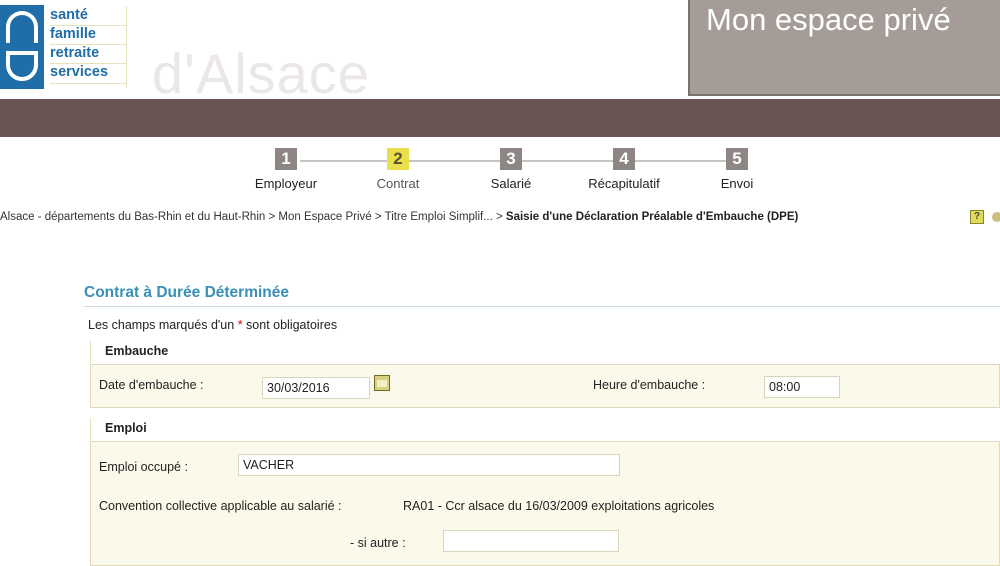 The width and height of the screenshot is (1000, 566). What do you see at coordinates (828, 19) in the screenshot?
I see `mon-espace-title: Mon espace privé` at bounding box center [828, 19].